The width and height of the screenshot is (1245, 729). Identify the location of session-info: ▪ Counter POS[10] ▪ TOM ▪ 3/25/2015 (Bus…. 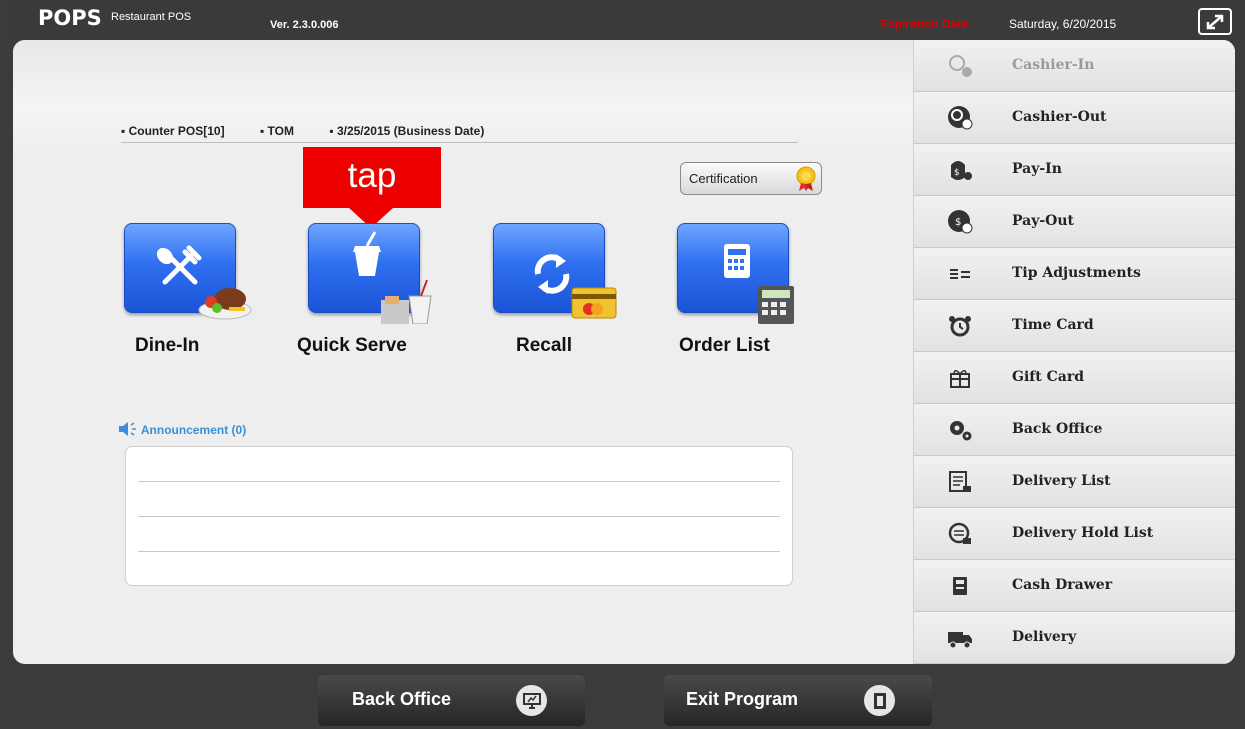
(303, 131).